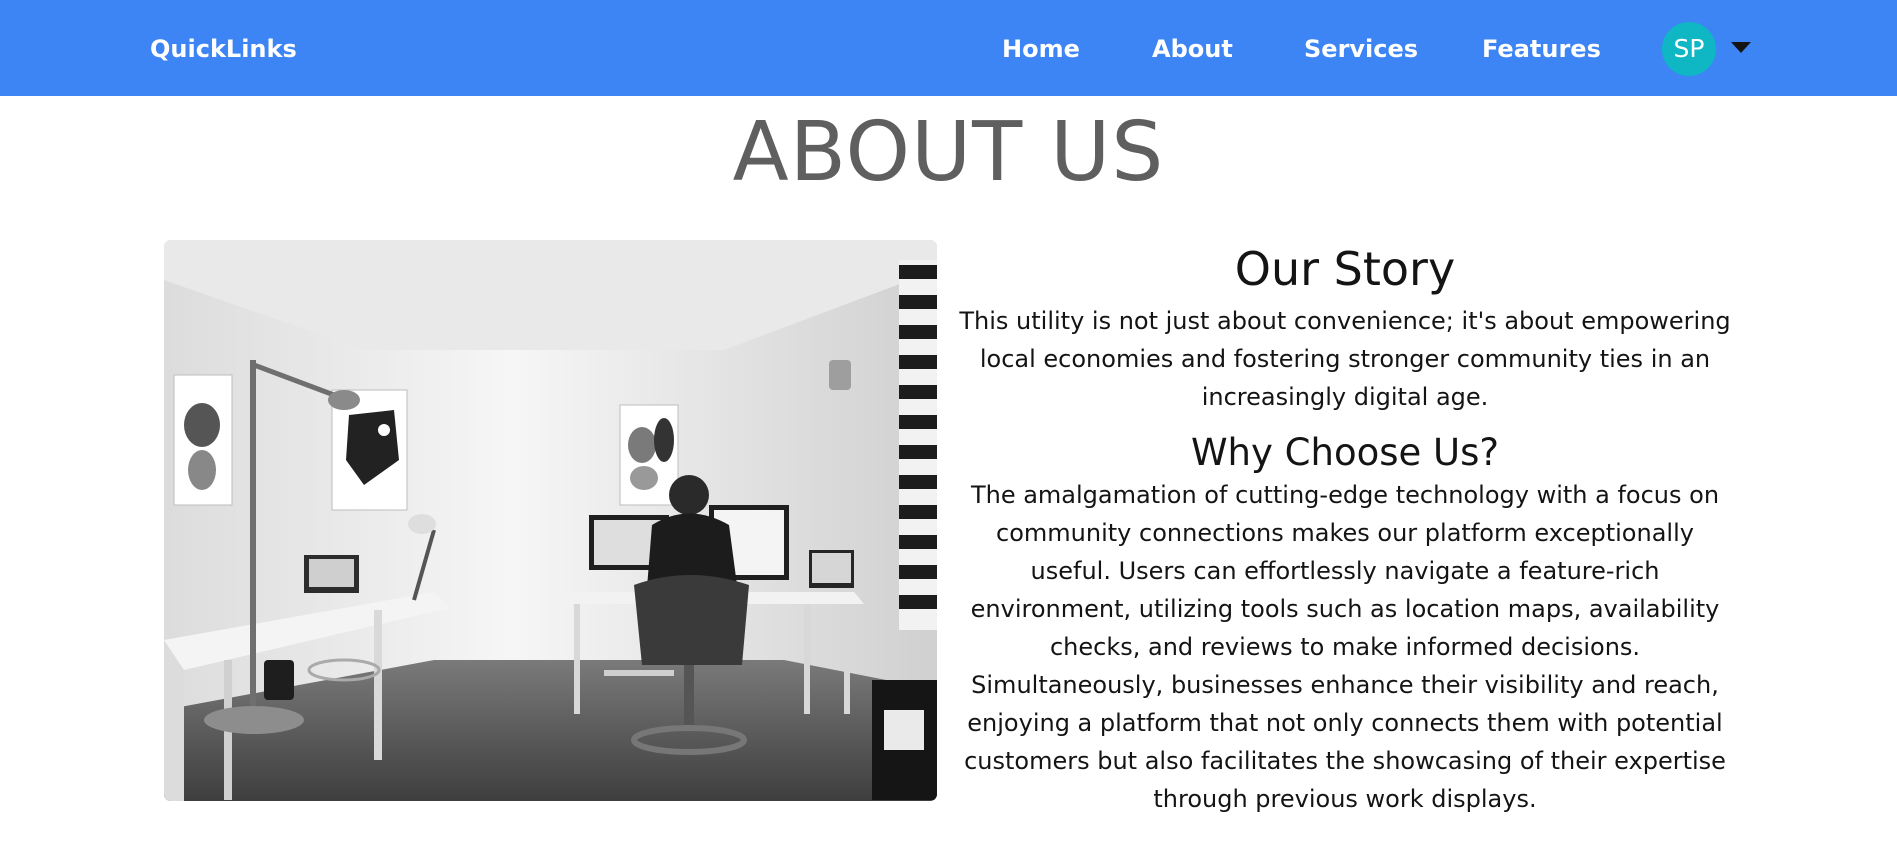  I want to click on user-avatar: SP, so click(1689, 49).